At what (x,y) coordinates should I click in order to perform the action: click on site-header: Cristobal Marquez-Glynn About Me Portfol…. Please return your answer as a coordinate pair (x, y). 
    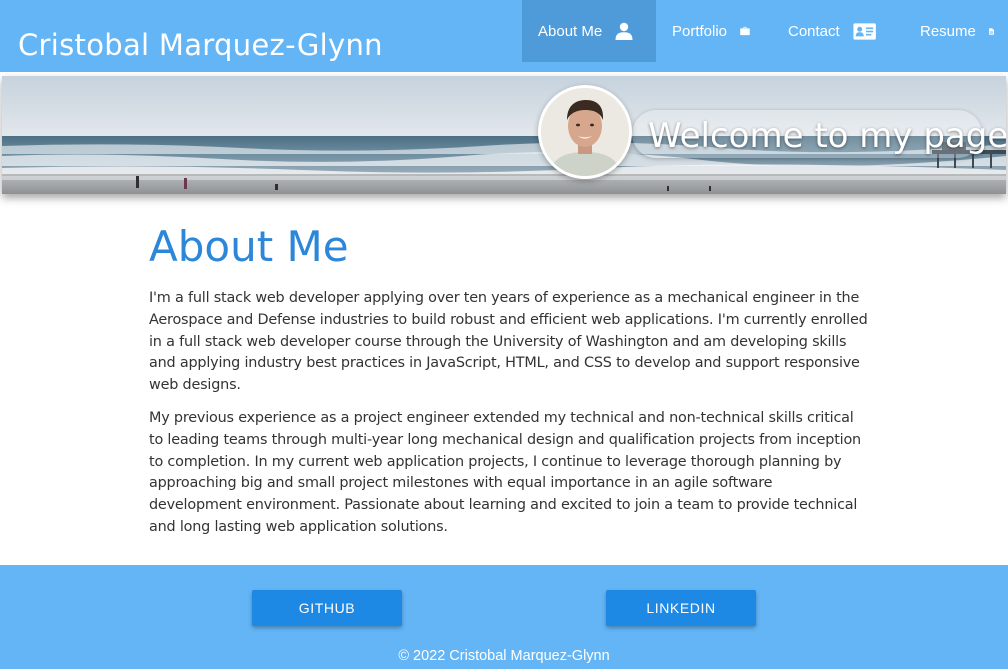
    Looking at the image, I should click on (504, 36).